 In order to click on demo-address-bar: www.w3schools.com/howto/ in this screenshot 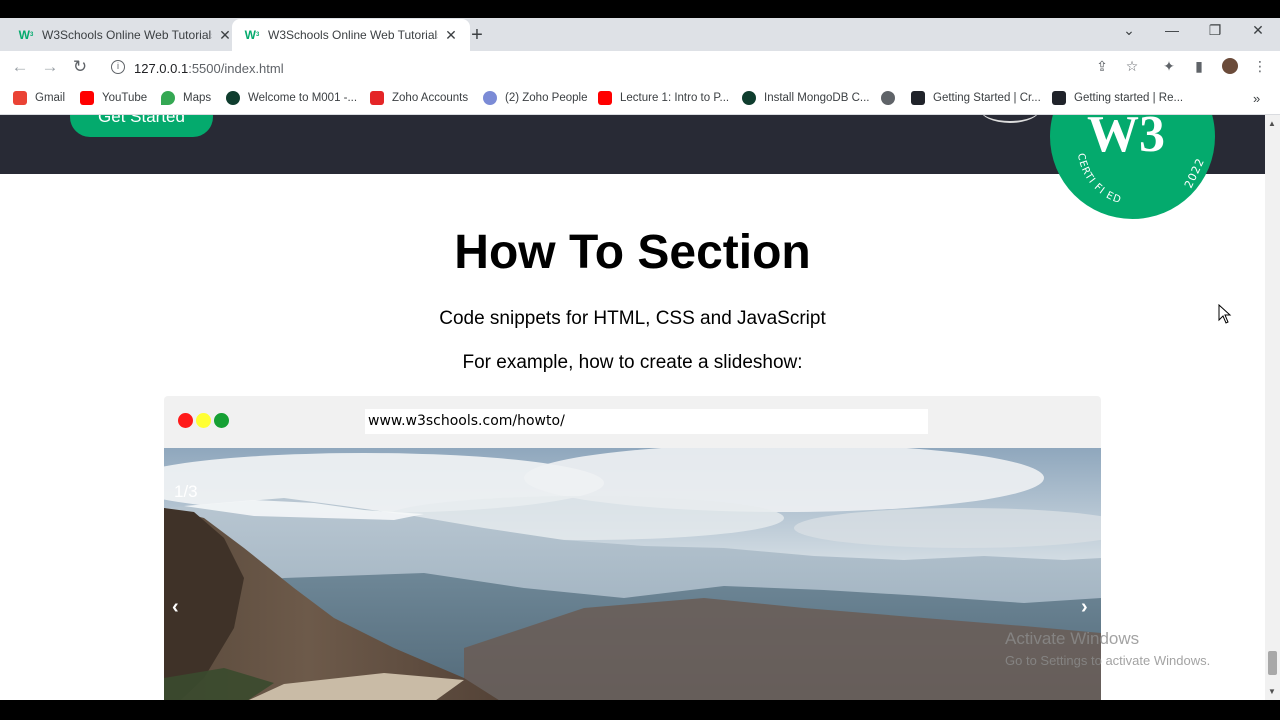, I will do `click(646, 421)`.